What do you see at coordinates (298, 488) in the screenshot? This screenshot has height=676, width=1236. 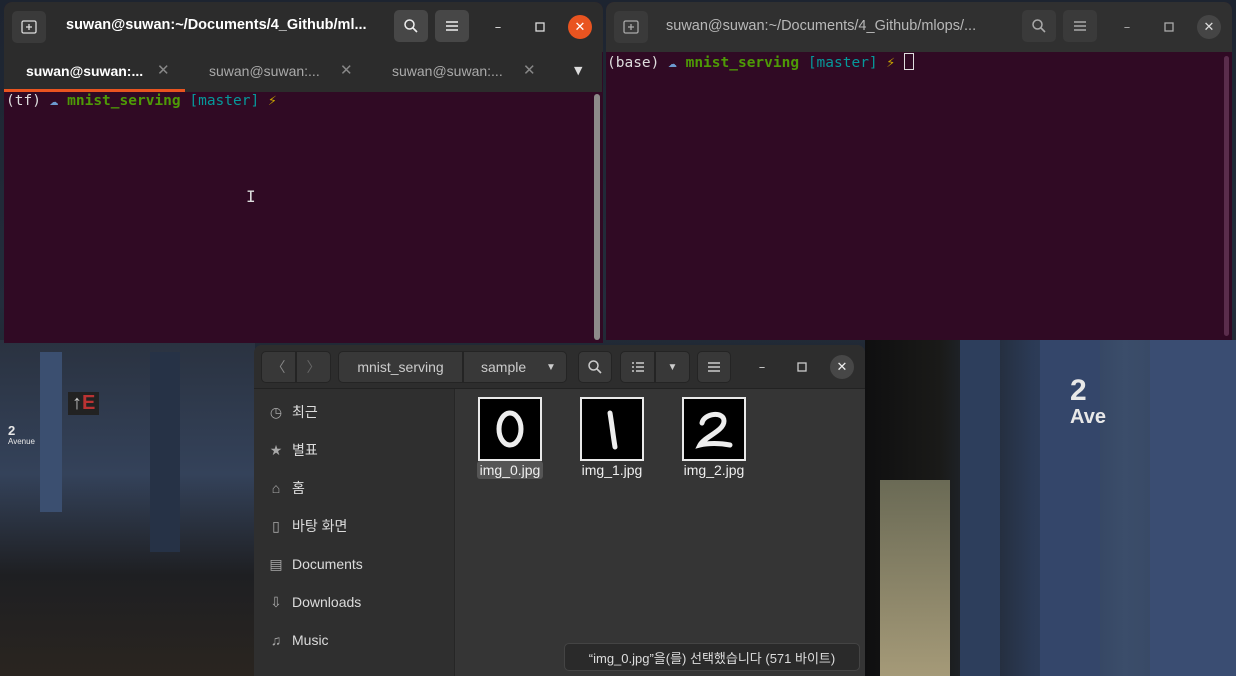 I see `sidebar-item-label: 홈` at bounding box center [298, 488].